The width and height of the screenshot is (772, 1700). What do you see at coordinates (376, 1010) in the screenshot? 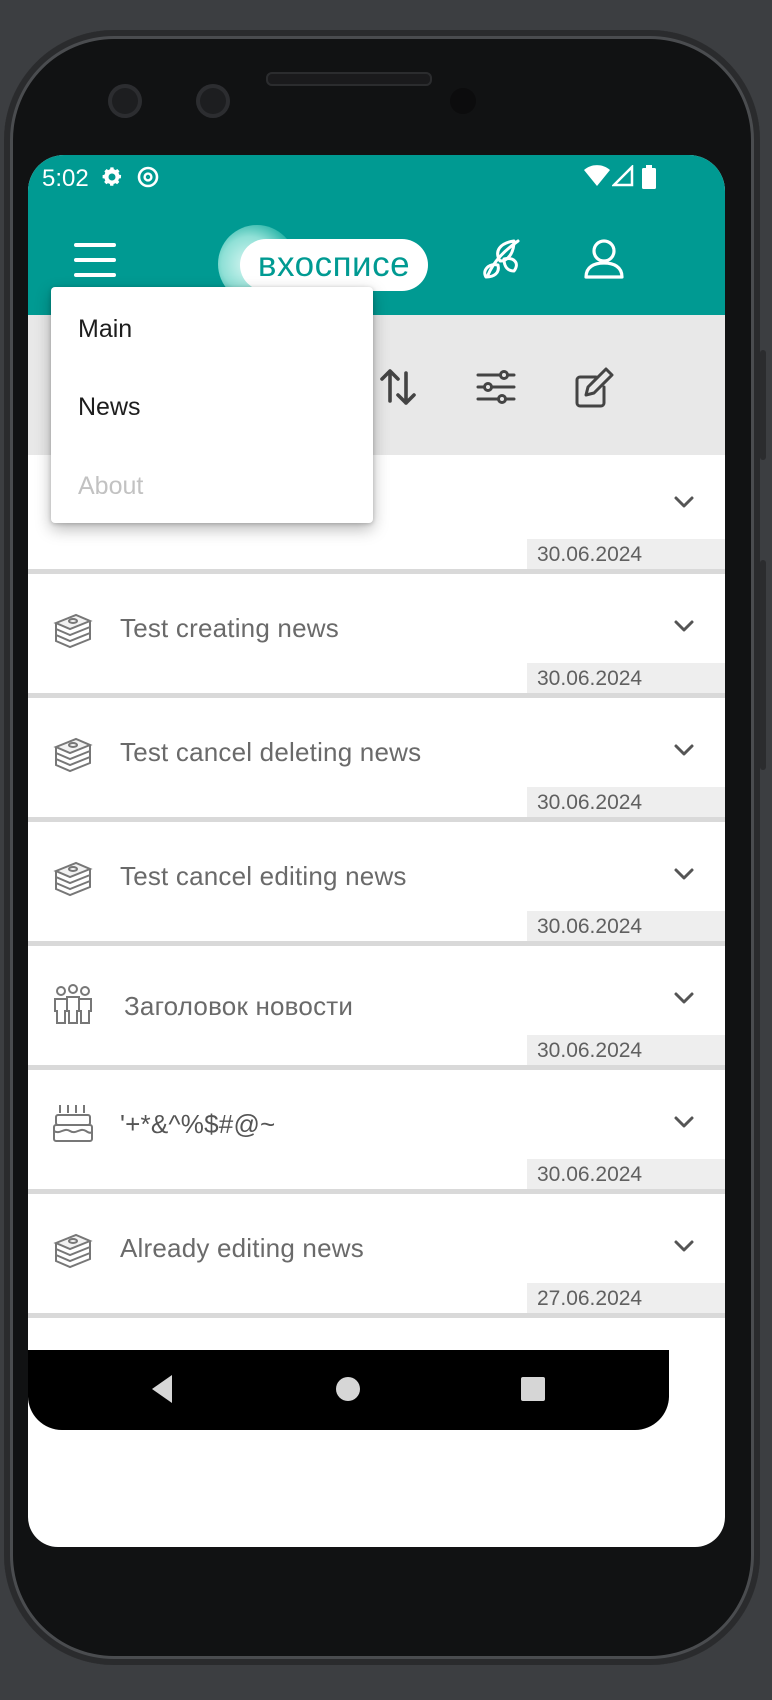
I see `news-card: Заголовок новости 30.06.2024` at bounding box center [376, 1010].